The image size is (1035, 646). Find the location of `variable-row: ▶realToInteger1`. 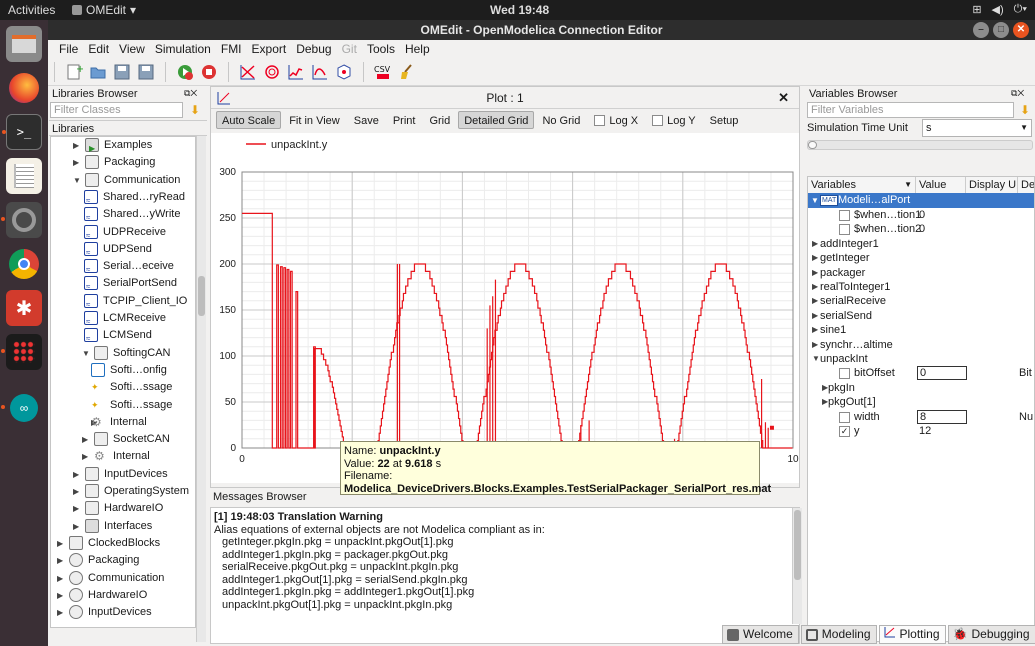

variable-row: ▶realToInteger1 is located at coordinates (921, 287).